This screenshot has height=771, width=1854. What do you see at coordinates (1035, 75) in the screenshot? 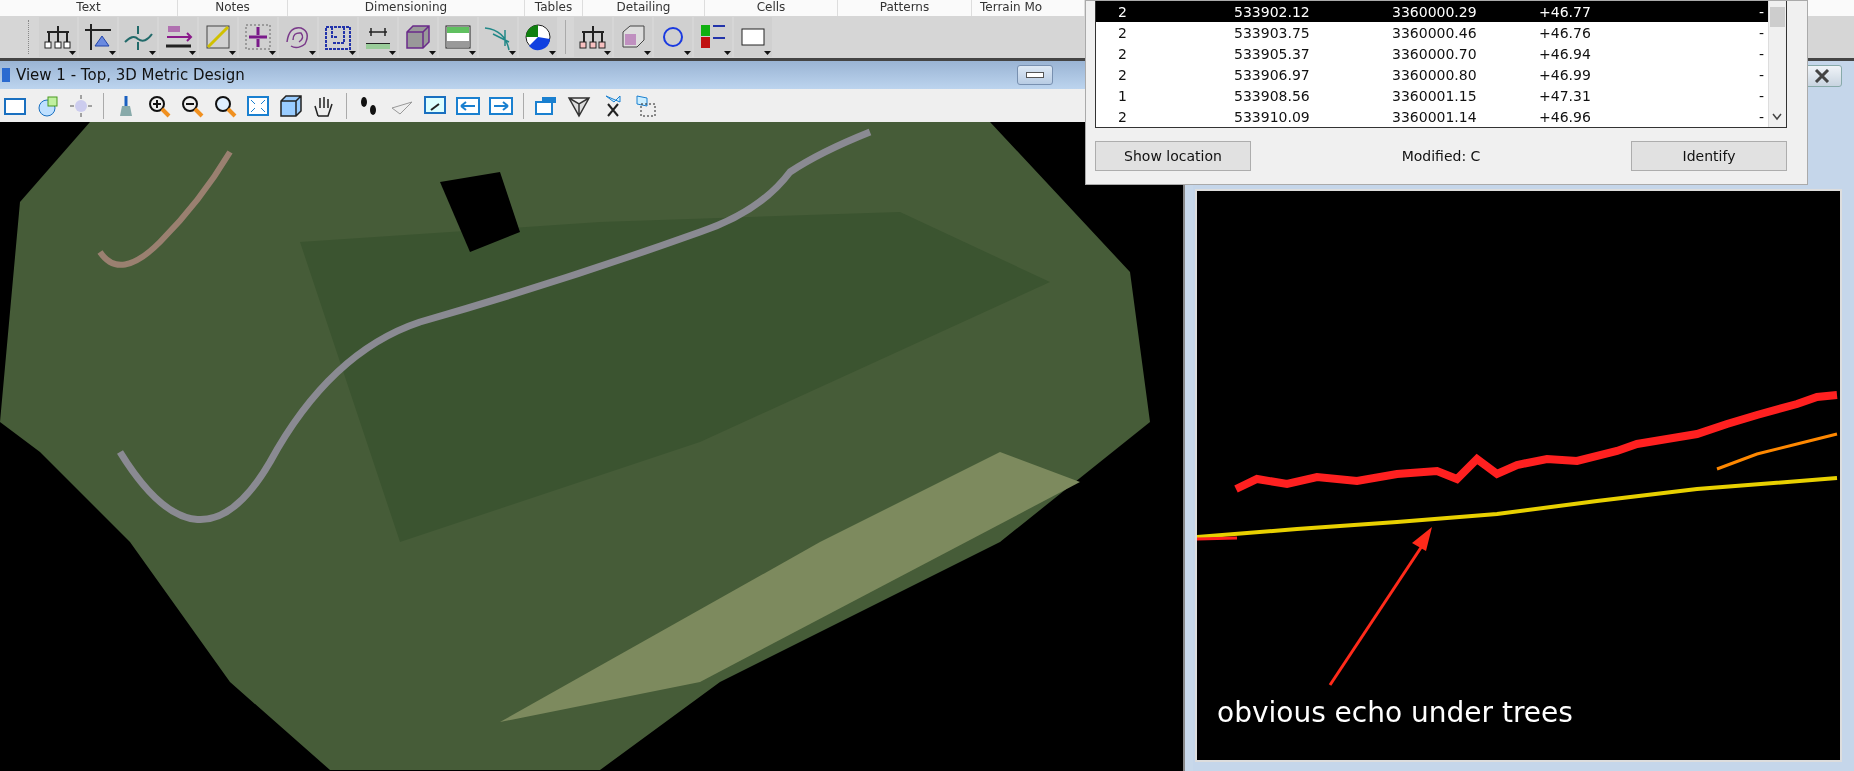
I see `minimize-button` at bounding box center [1035, 75].